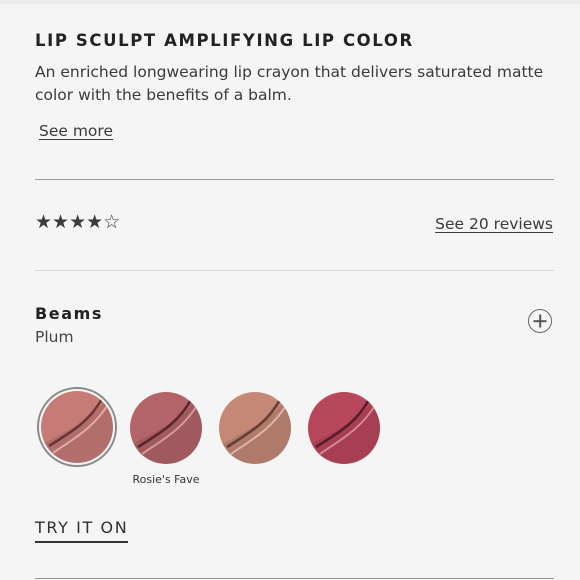 The height and width of the screenshot is (580, 580). I want to click on swatch-label-rosies-fave: Rosie's Fave, so click(166, 479).